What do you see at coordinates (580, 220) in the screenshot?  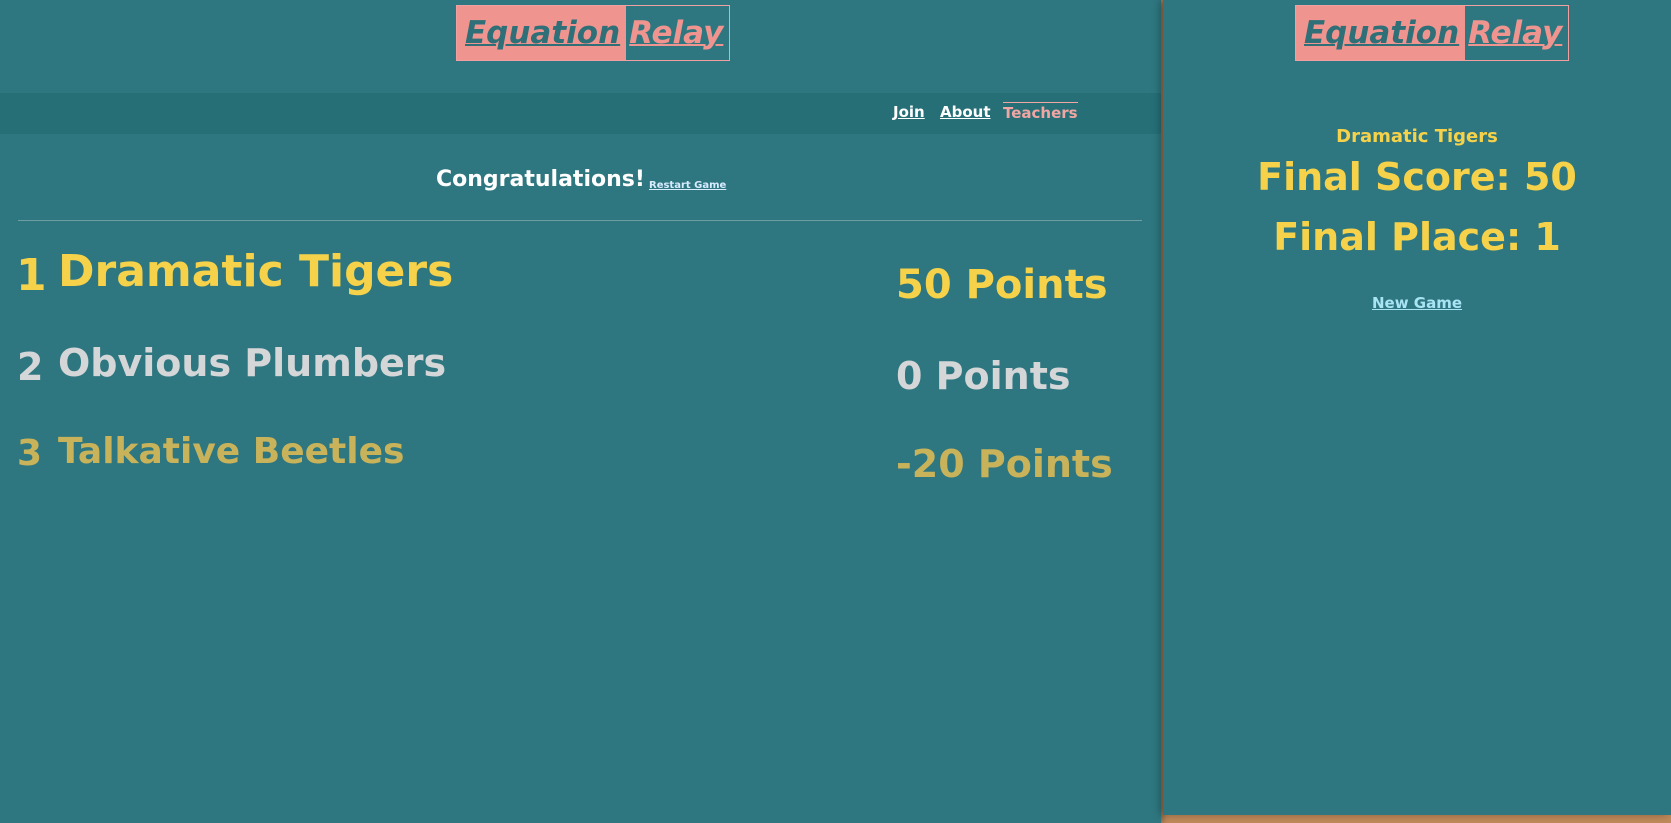 I see `divider` at bounding box center [580, 220].